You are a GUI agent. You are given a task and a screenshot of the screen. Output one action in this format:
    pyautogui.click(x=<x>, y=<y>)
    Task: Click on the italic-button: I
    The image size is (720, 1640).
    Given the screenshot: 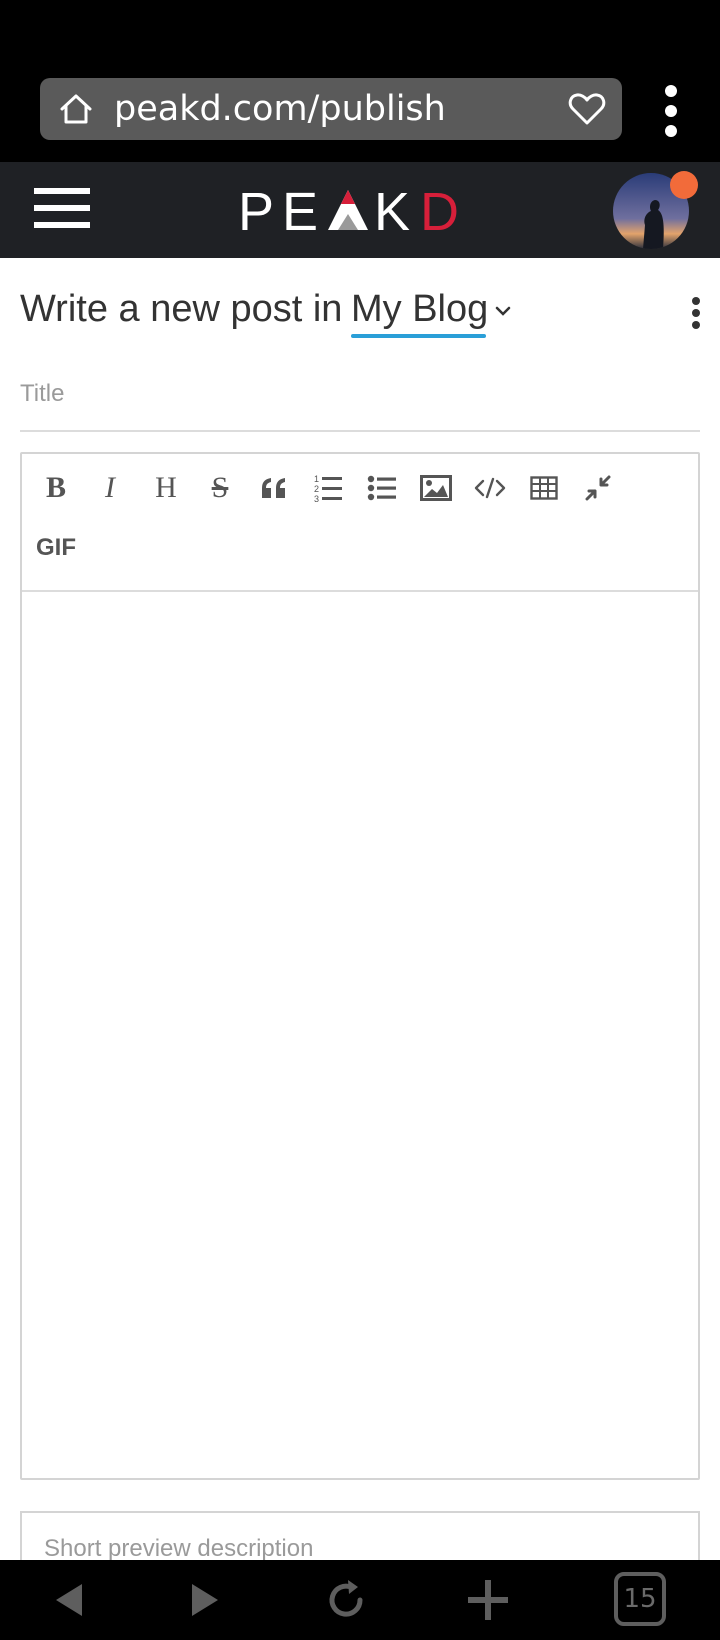 What is the action you would take?
    pyautogui.click(x=110, y=488)
    